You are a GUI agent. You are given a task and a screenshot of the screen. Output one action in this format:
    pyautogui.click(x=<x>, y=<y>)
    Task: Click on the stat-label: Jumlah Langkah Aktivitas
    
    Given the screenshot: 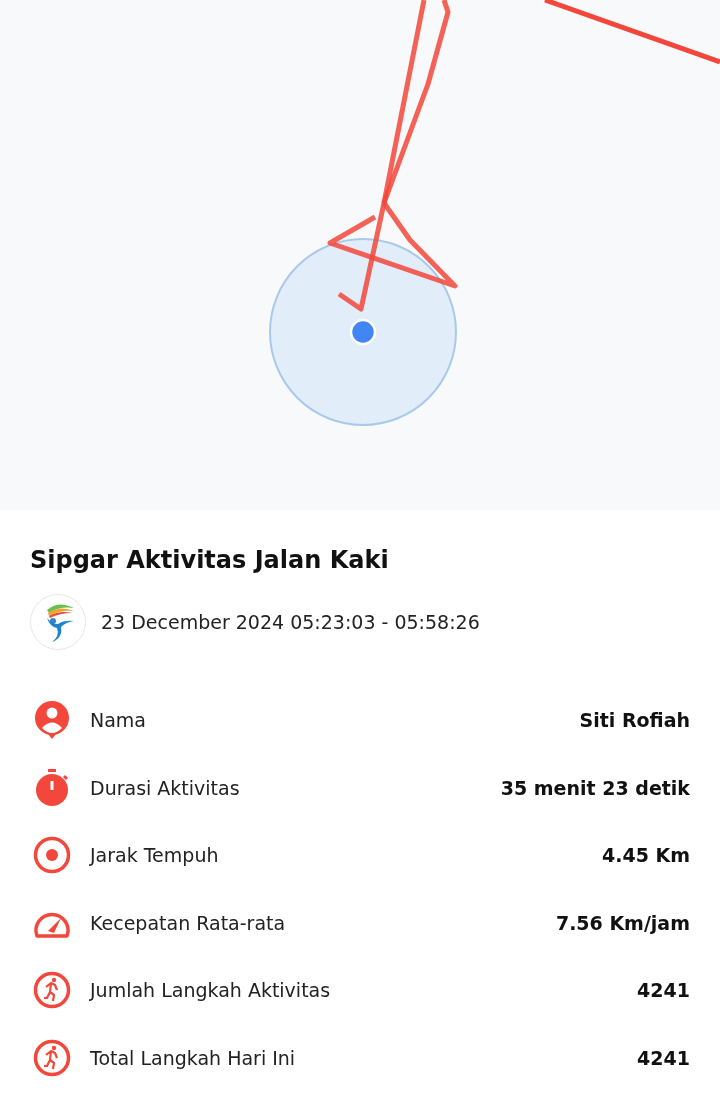 What is the action you would take?
    pyautogui.click(x=211, y=990)
    